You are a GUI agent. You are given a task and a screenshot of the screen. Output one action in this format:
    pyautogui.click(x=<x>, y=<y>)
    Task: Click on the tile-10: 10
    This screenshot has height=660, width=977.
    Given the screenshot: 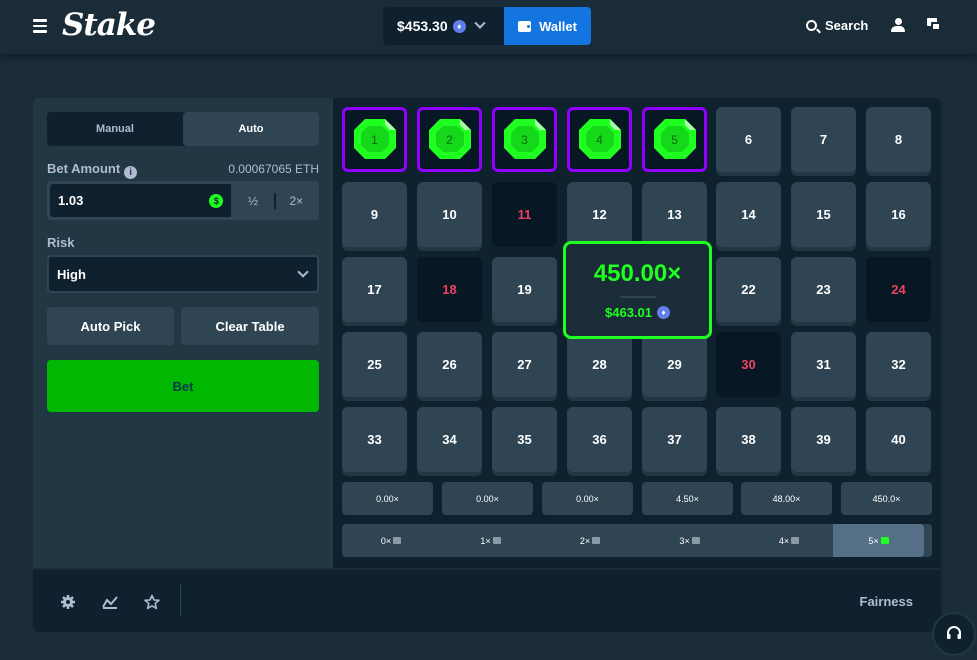 What is the action you would take?
    pyautogui.click(x=449, y=214)
    